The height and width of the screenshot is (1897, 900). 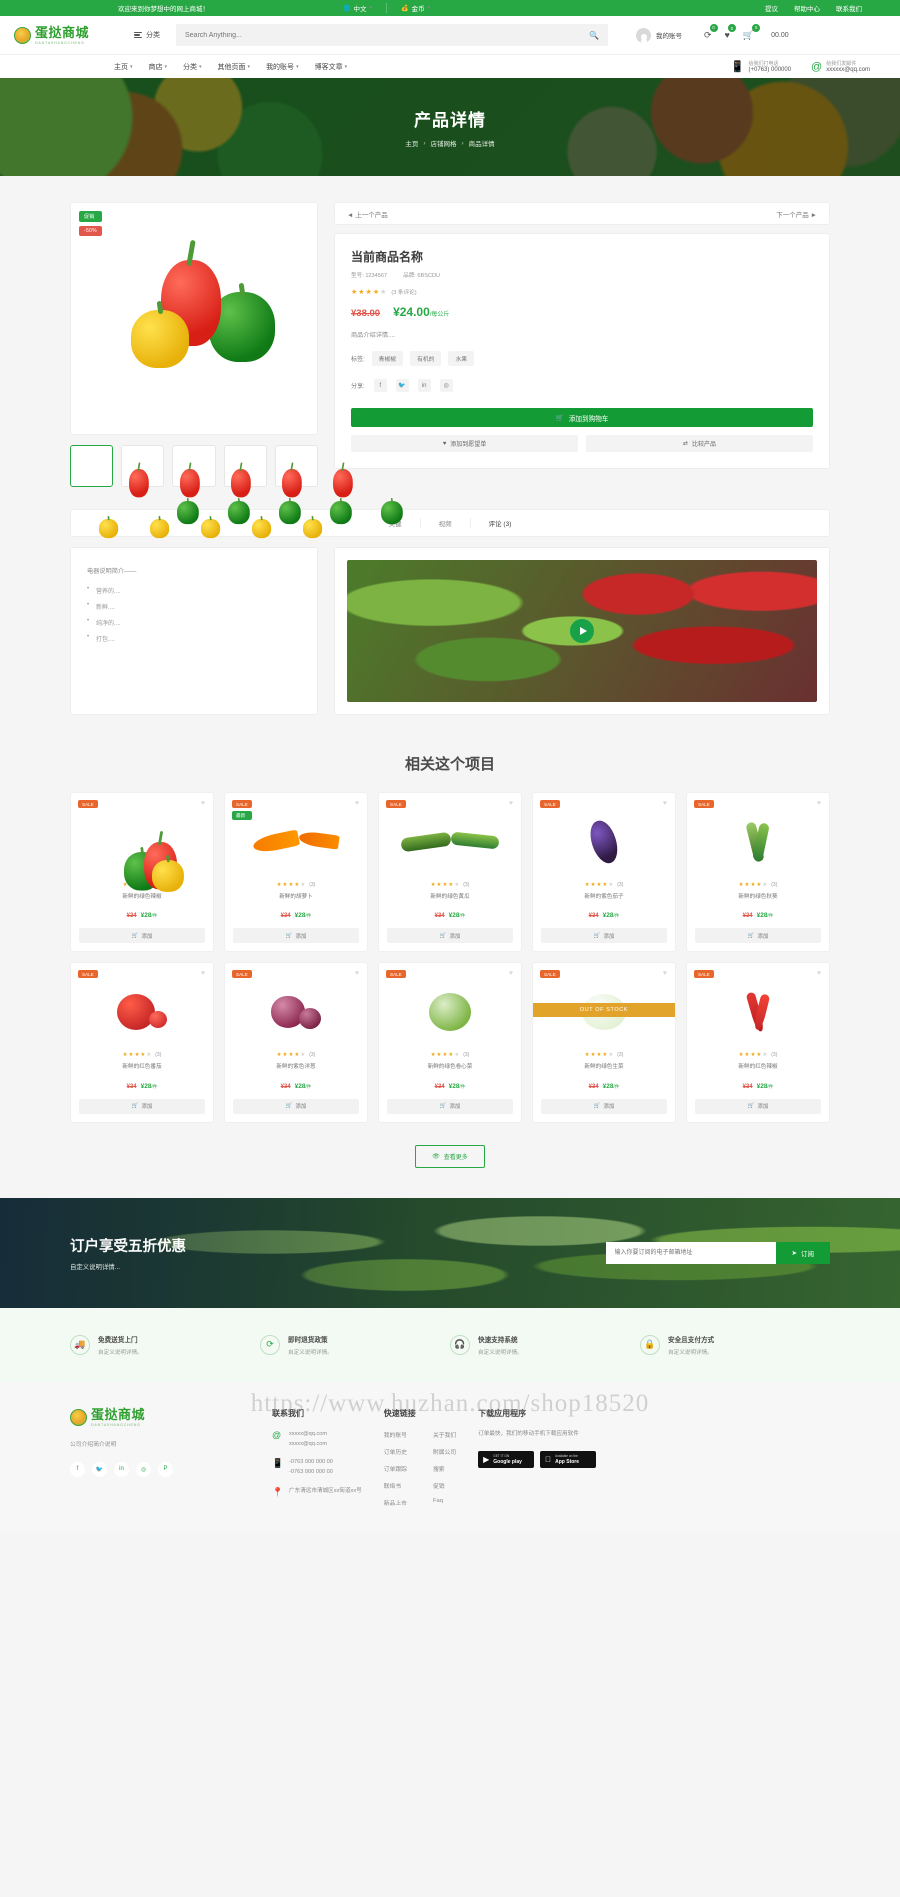 What do you see at coordinates (308, 1445) in the screenshot?
I see `email-2: xxxxx@qq.com` at bounding box center [308, 1445].